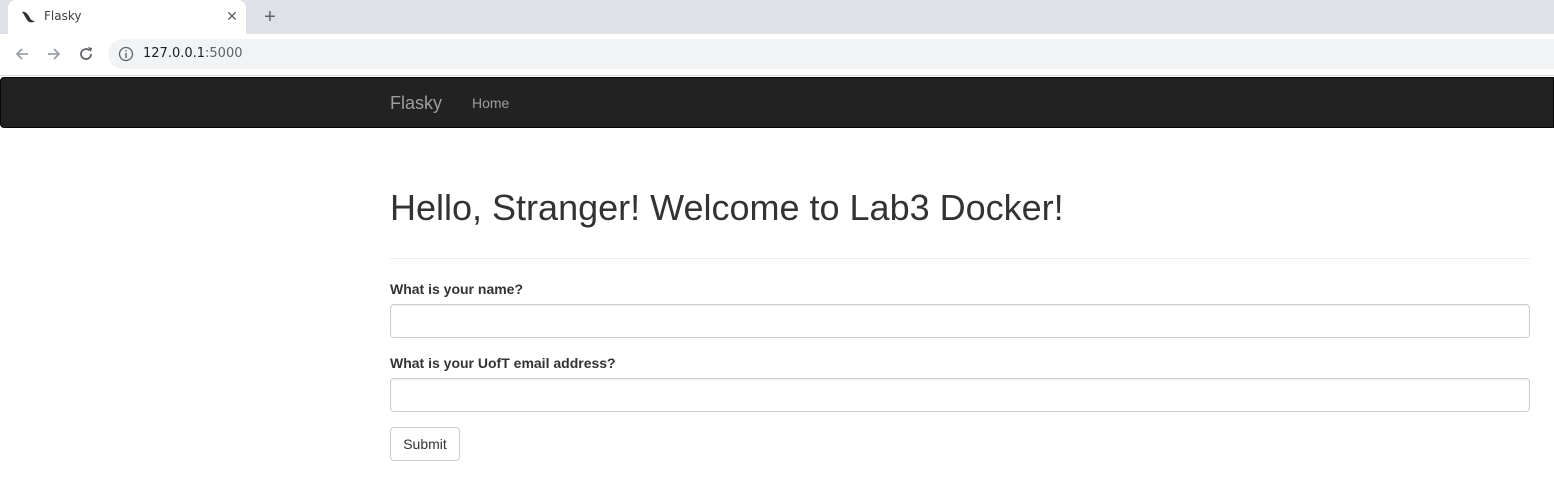  Describe the element at coordinates (777, 17) in the screenshot. I see `browser-tab-strip: Flasky ✕ +` at that location.